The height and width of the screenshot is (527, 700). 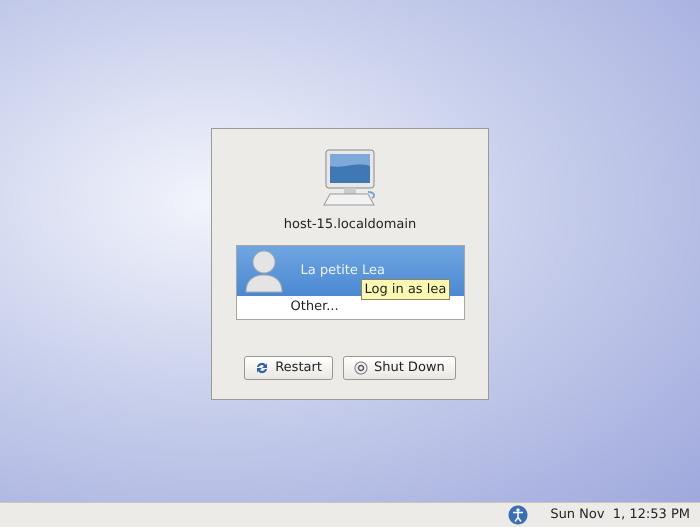 I want to click on user-name: La petite Lea, so click(x=343, y=271).